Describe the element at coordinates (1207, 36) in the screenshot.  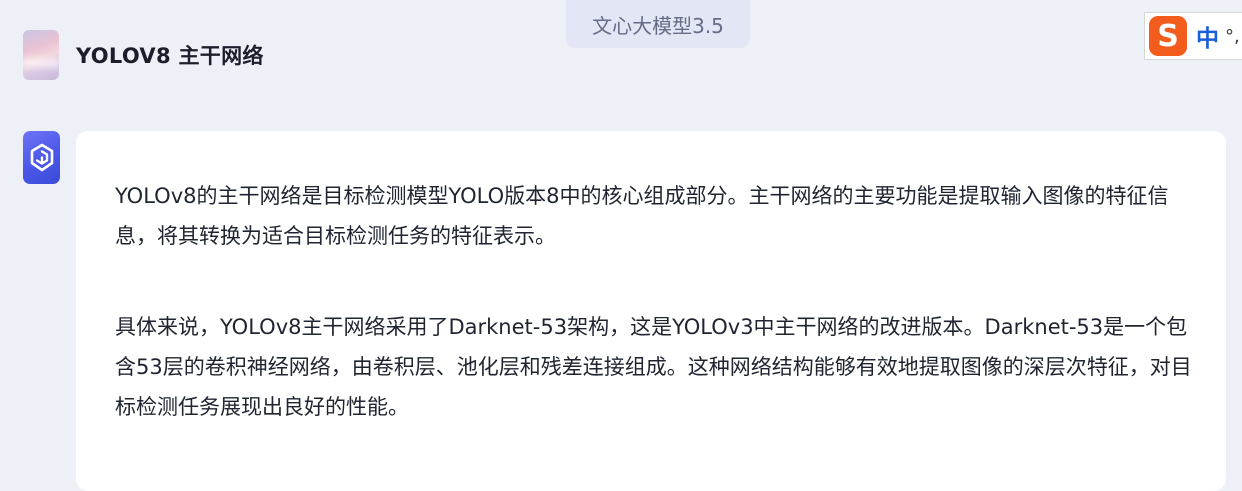
I see `ime-chinese-mode-toggle: 中` at that location.